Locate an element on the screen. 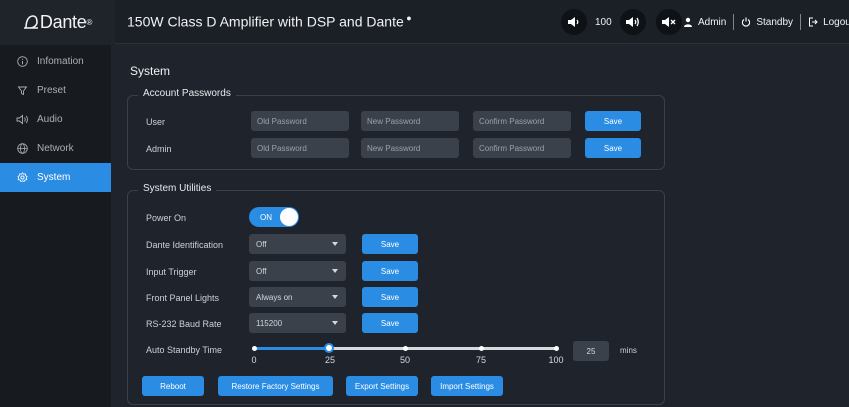 The height and width of the screenshot is (407, 849). dante-logo: Dante ® is located at coordinates (57, 22).